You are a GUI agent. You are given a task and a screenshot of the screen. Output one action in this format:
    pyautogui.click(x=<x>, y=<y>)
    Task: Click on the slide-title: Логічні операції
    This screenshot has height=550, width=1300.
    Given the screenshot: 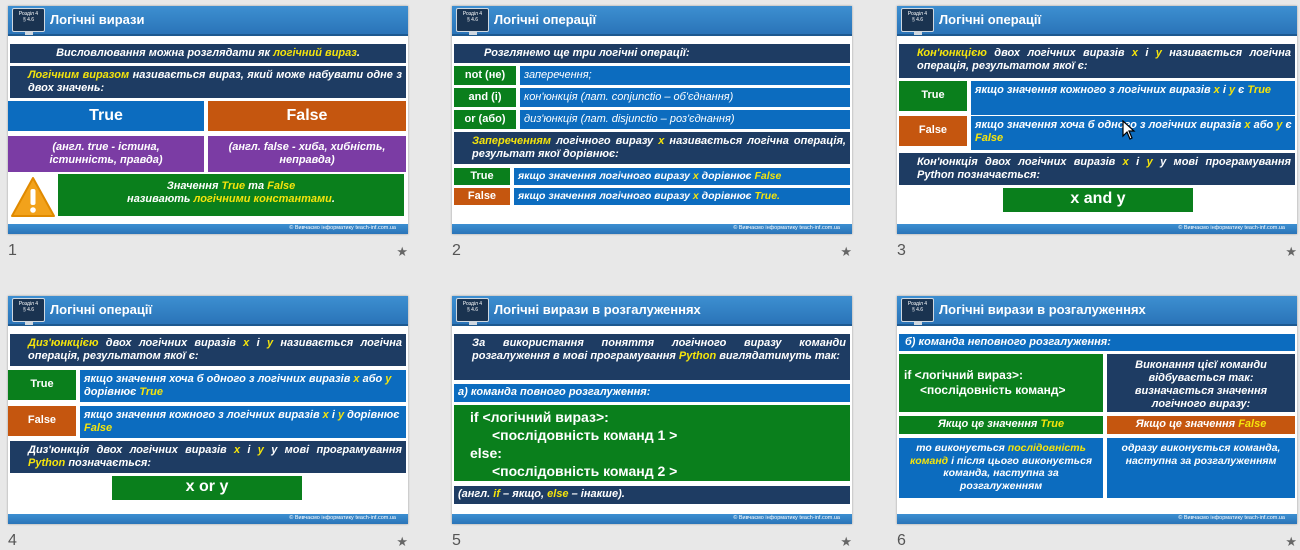 What is the action you would take?
    pyautogui.click(x=545, y=19)
    